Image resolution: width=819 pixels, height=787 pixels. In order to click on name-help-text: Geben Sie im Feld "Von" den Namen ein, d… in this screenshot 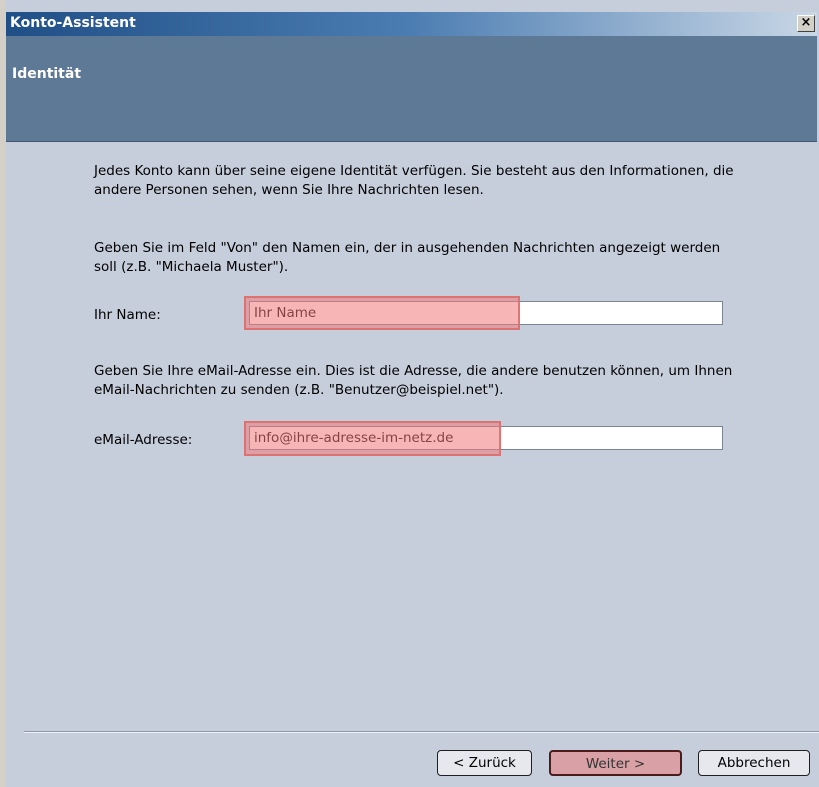, I will do `click(407, 257)`.